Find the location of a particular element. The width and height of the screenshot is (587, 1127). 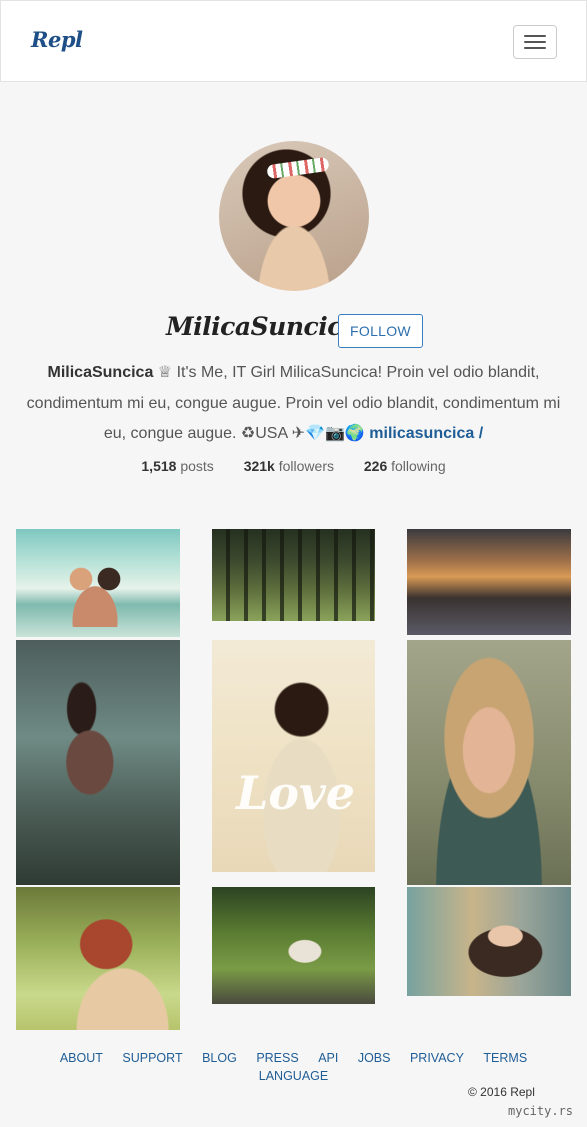

navbar: Repl is located at coordinates (293, 41).